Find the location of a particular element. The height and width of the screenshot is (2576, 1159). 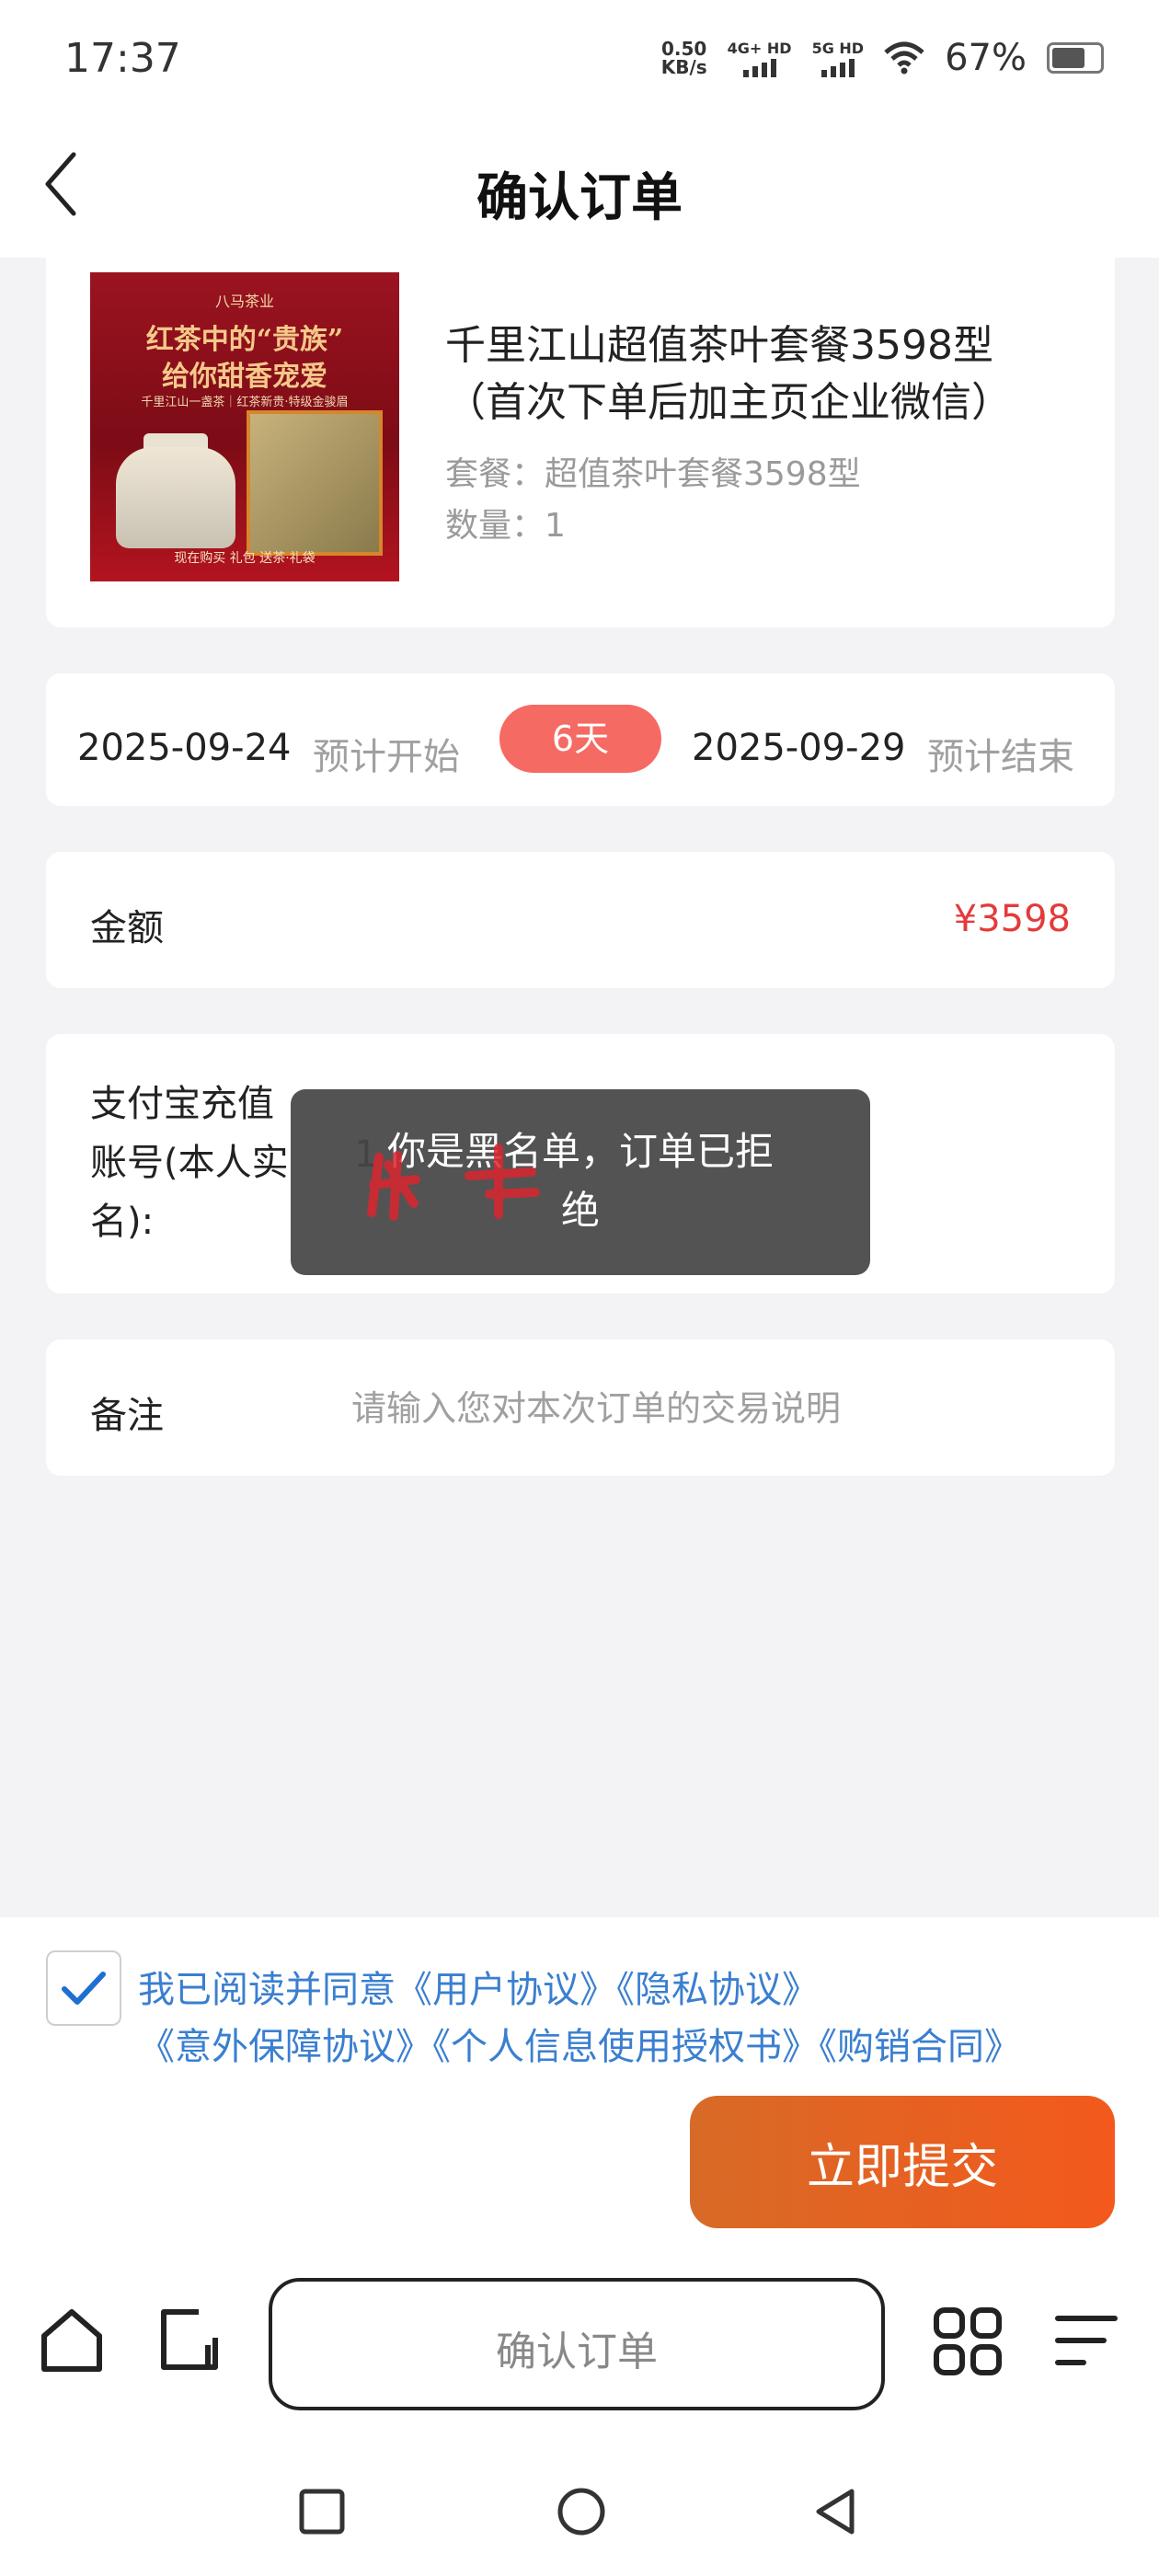

agreement-checkbox is located at coordinates (83, 1988).